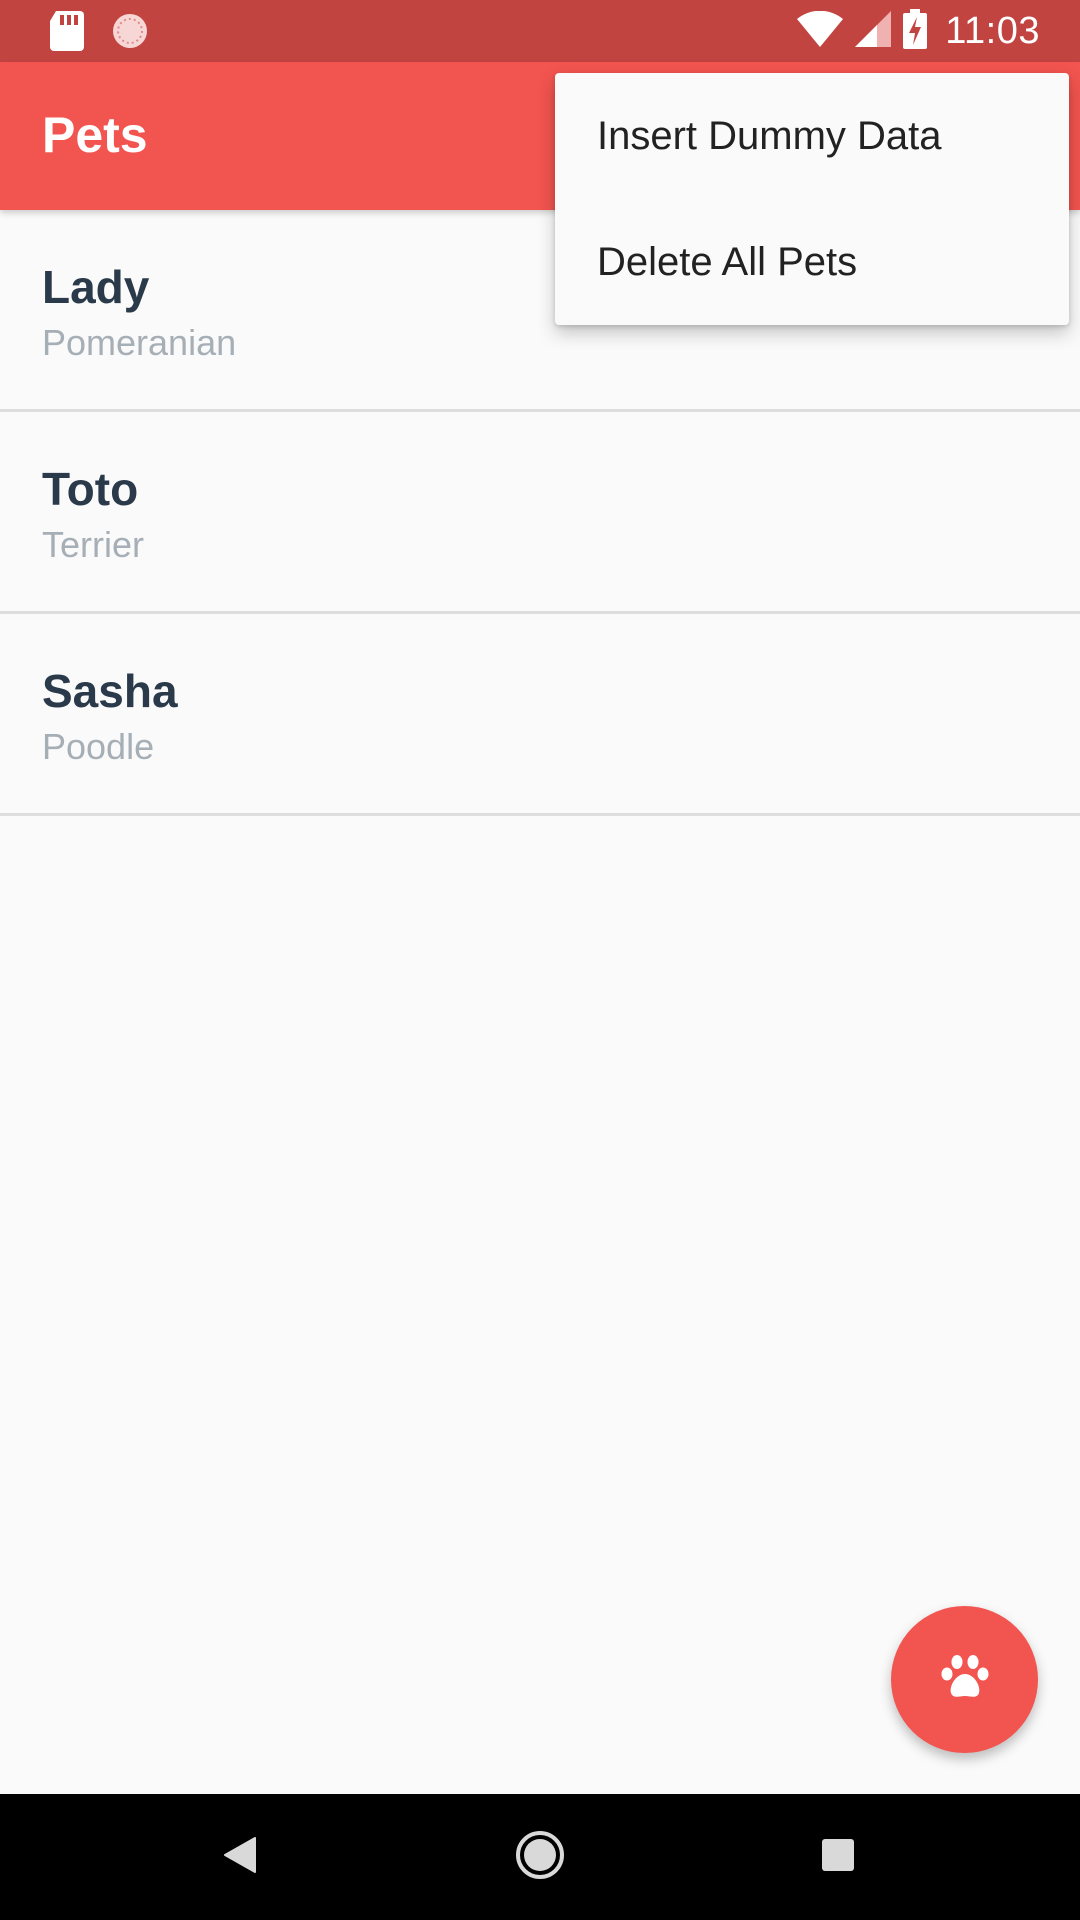 This screenshot has width=1080, height=1920. I want to click on wifi-icon, so click(820, 31).